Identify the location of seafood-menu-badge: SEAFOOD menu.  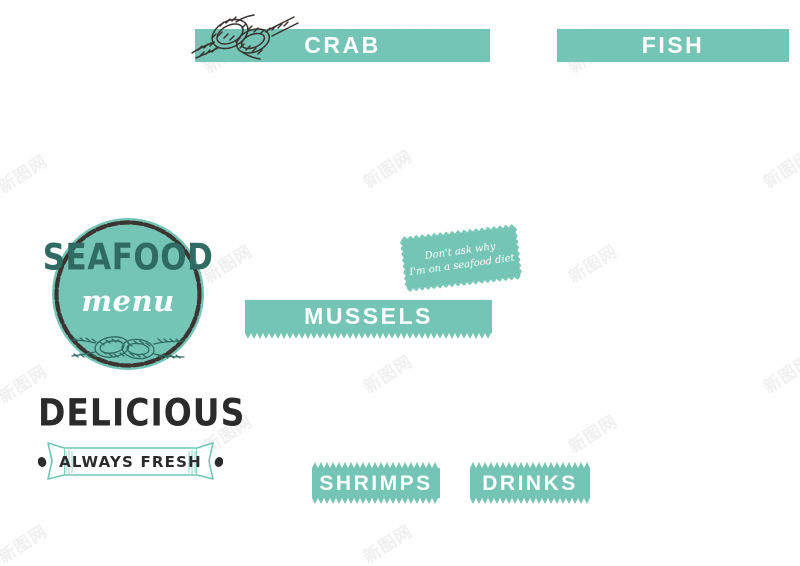
(128, 294).